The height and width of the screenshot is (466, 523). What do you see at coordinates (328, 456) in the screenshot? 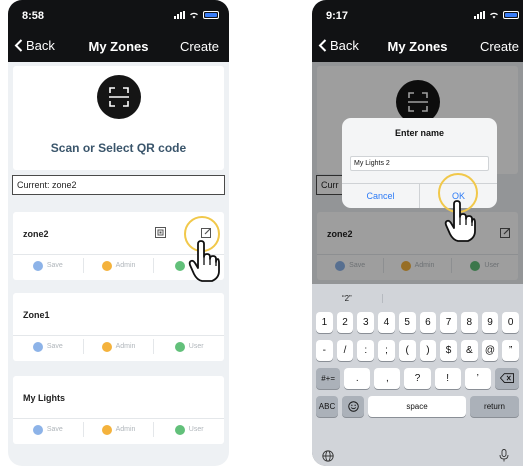
I see `globe-icon` at bounding box center [328, 456].